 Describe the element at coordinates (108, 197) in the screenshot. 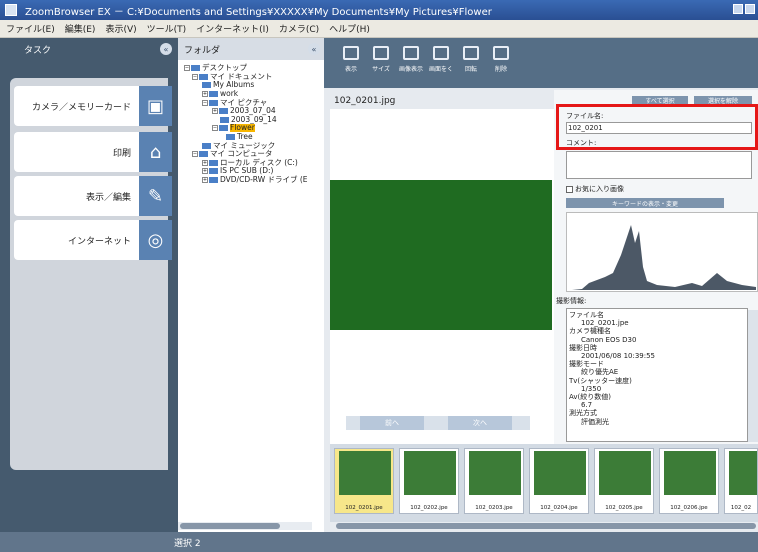

I see `task-label: 表示／編集` at that location.